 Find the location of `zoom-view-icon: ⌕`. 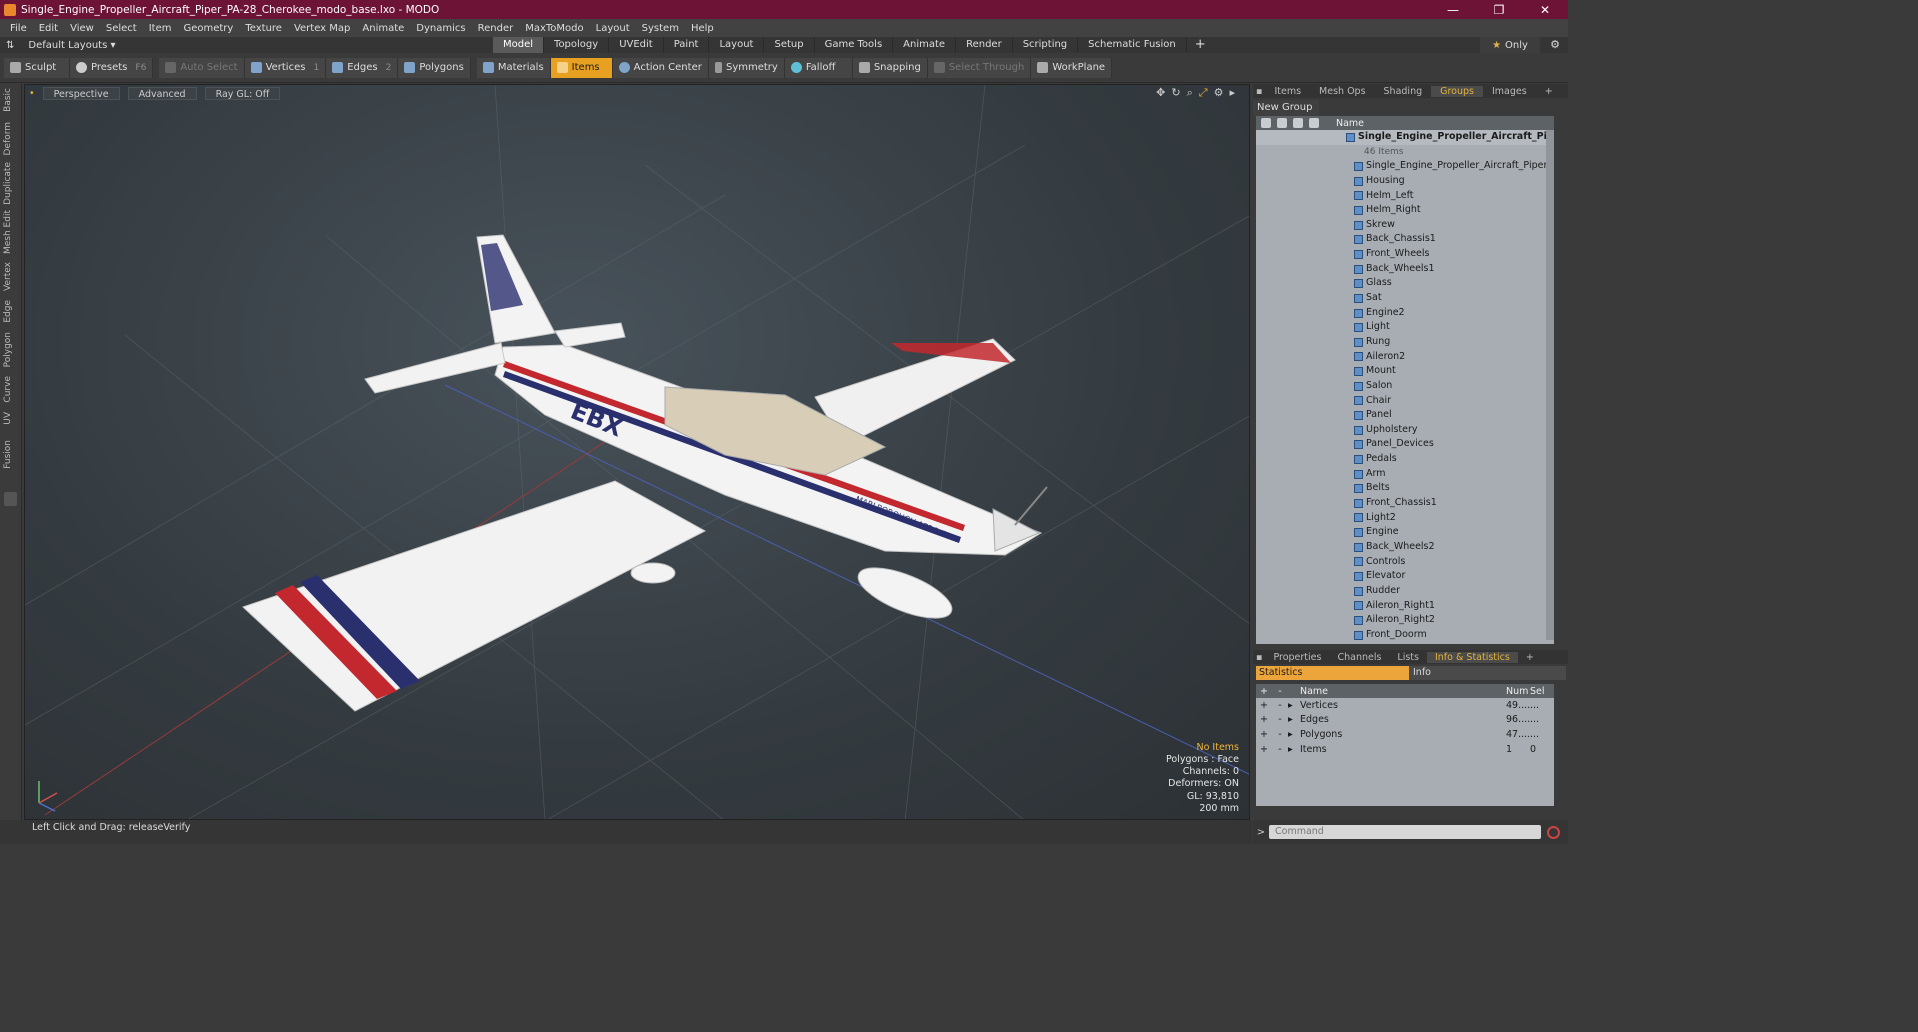

zoom-view-icon: ⌕ is located at coordinates (1190, 93).